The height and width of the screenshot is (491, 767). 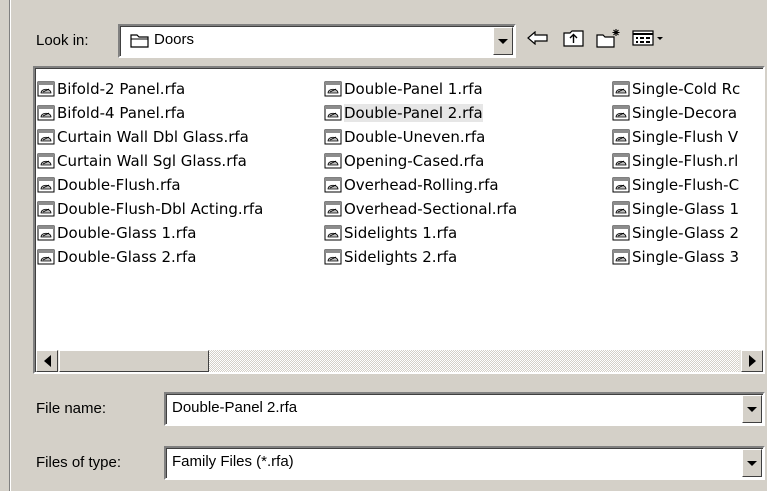 I want to click on file-name-text: Opening-Cased.rfa, so click(x=414, y=161).